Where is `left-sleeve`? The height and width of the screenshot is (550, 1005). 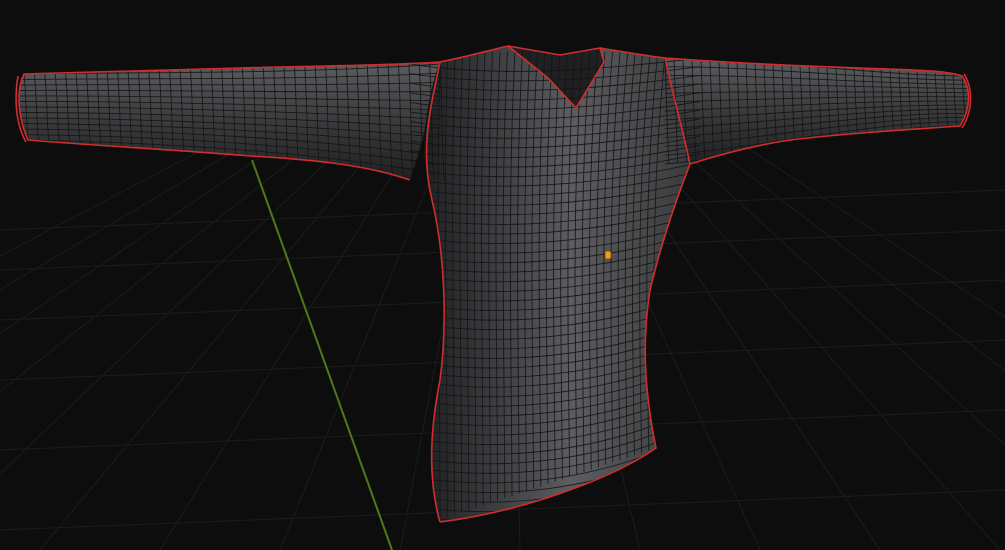
left-sleeve is located at coordinates (229, 121).